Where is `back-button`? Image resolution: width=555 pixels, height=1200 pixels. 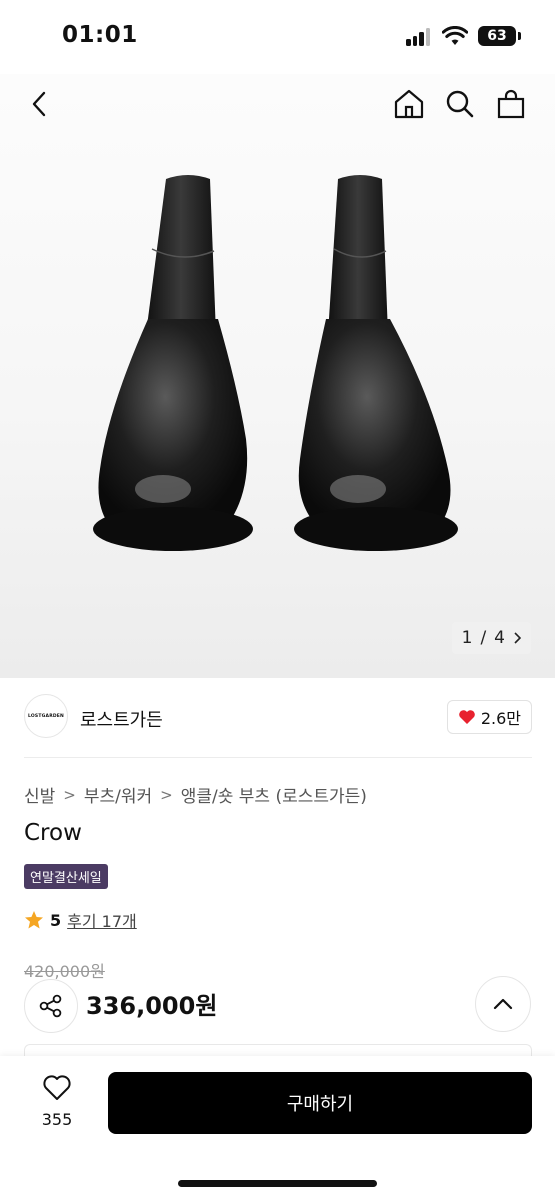 back-button is located at coordinates (40, 104).